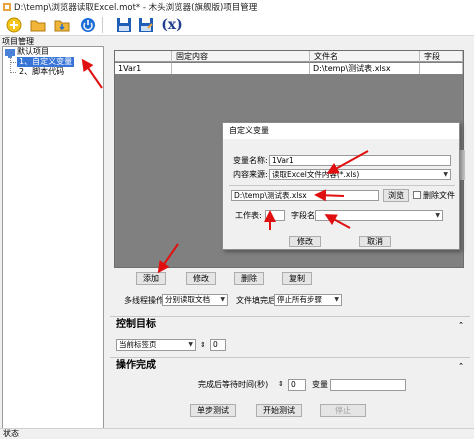  What do you see at coordinates (187, 299) in the screenshot?
I see `multithread-select-value: 分别读取文档` at bounding box center [187, 299].